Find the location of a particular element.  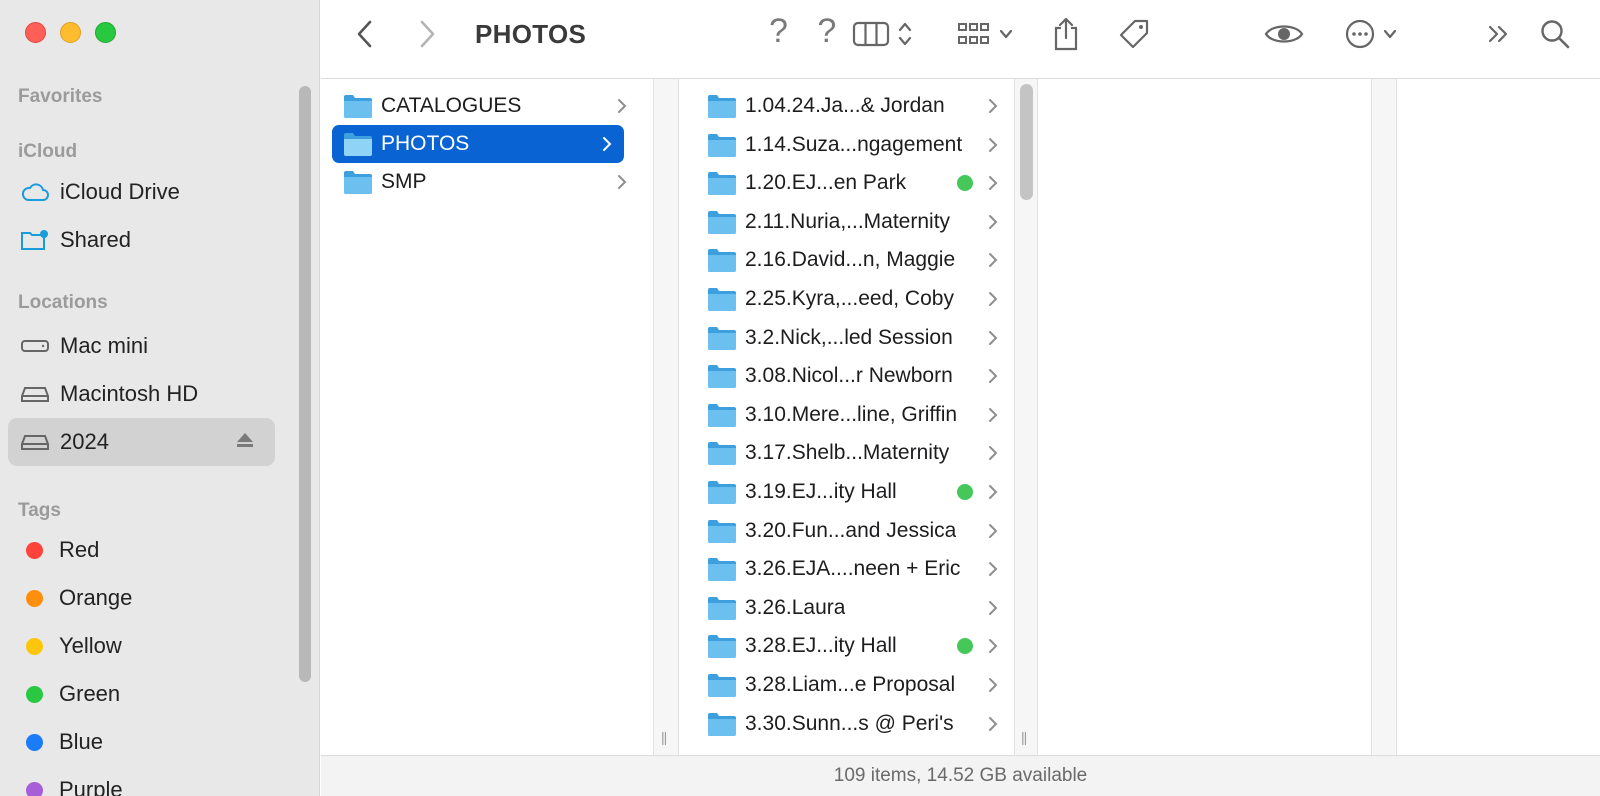

forward-button is located at coordinates (427, 34).